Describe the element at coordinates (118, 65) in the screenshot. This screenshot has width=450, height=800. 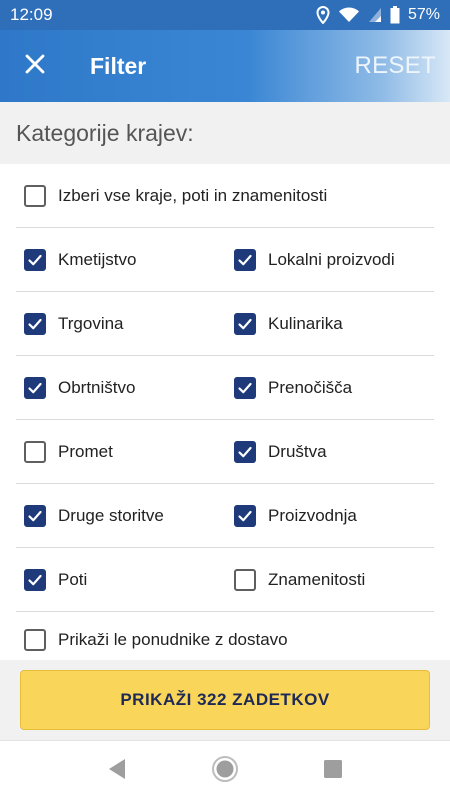
I see `page-title: Filter` at that location.